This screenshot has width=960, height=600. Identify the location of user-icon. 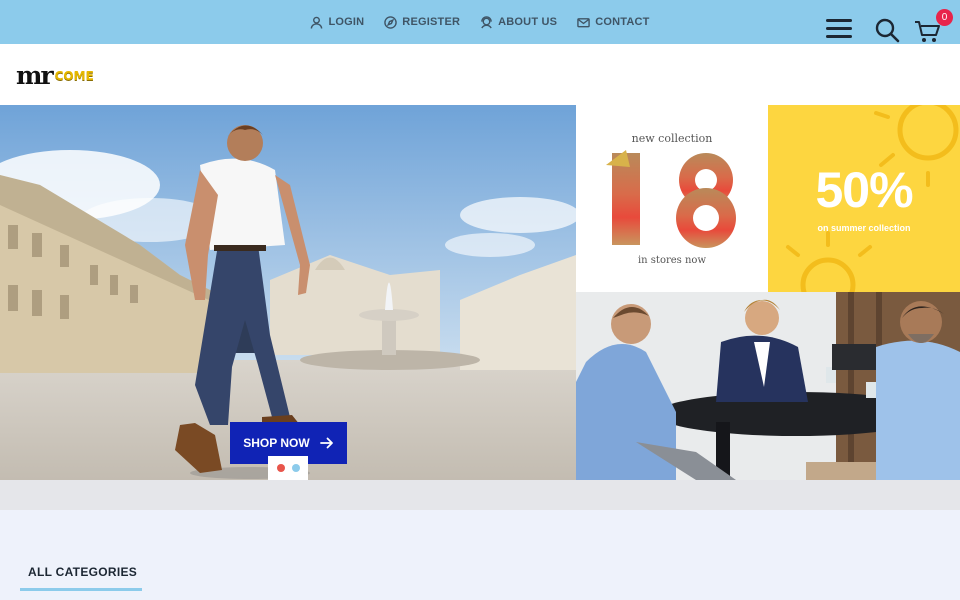
(317, 22).